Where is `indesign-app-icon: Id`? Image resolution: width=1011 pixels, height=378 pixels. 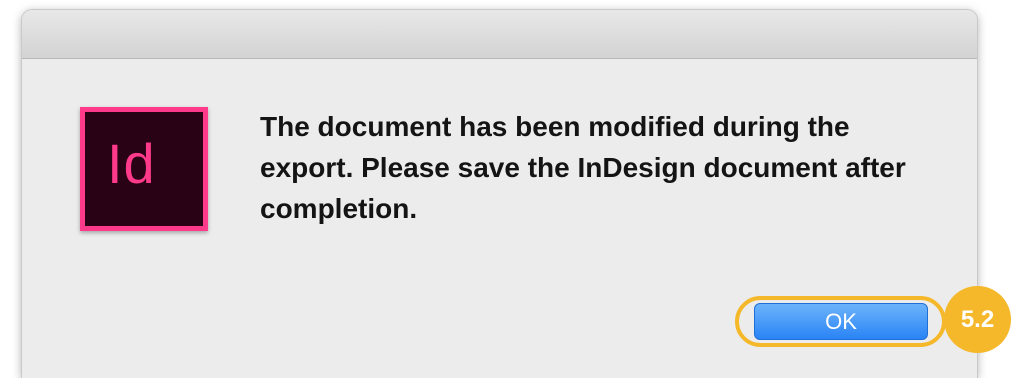
indesign-app-icon: Id is located at coordinates (144, 169).